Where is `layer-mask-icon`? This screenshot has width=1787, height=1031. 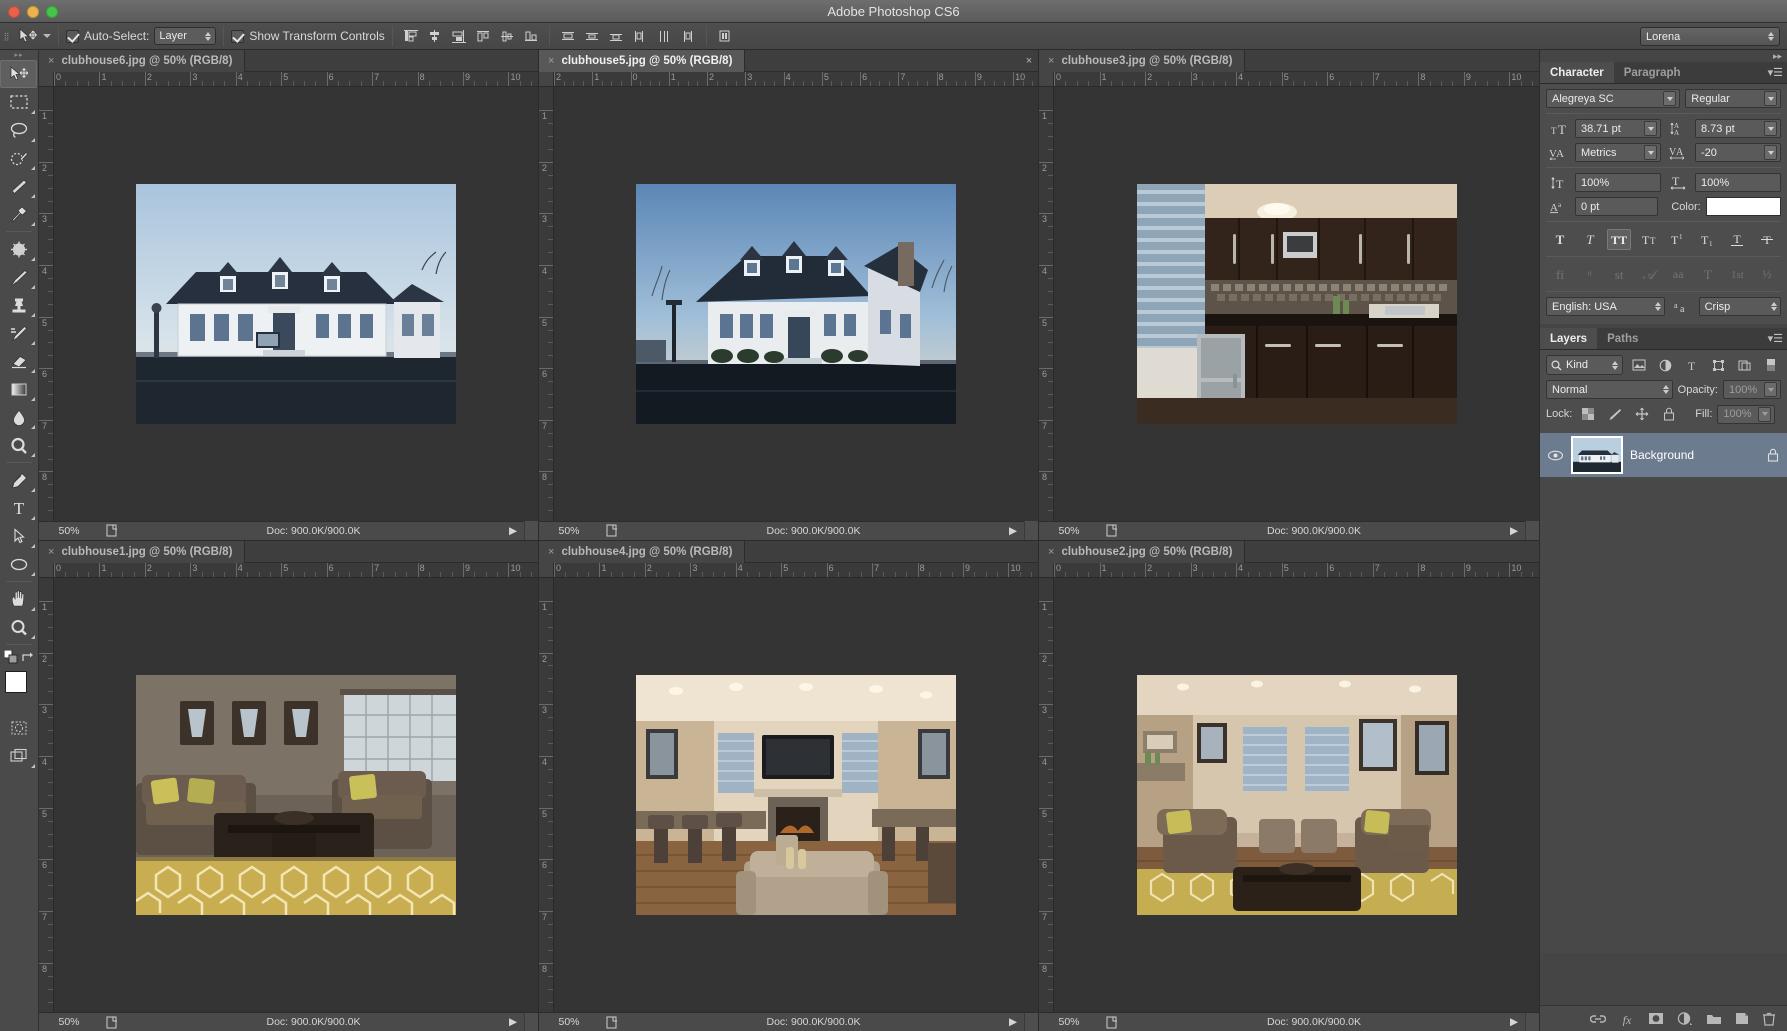 layer-mask-icon is located at coordinates (1656, 1018).